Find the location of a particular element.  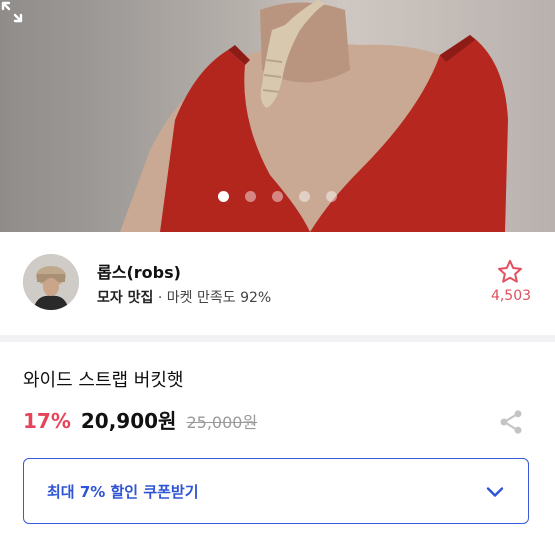

coupon-label: 최대 7% 할인 쿠폰받기 is located at coordinates (123, 492).